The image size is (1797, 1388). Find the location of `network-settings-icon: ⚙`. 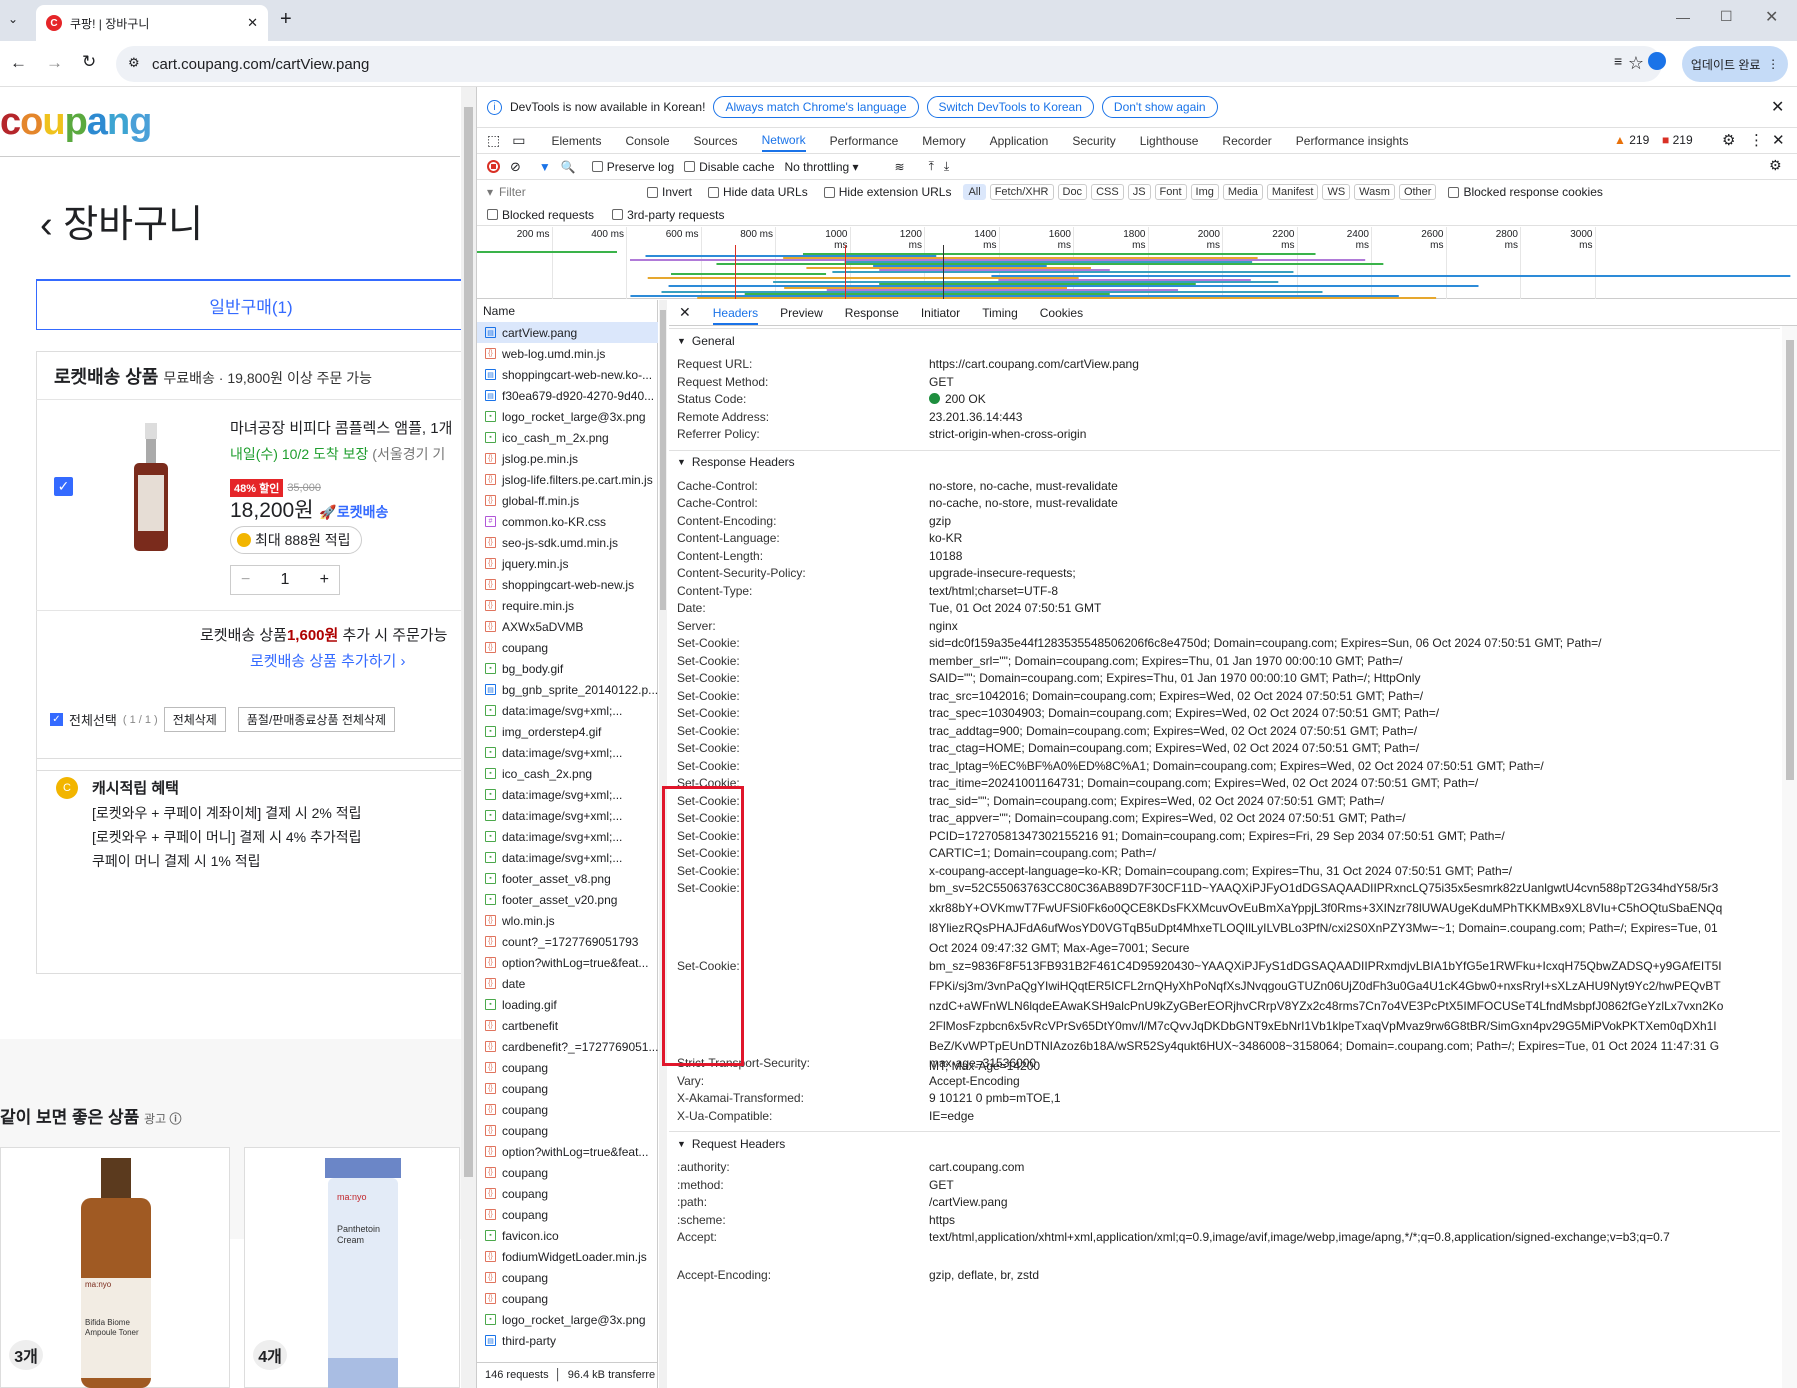

network-settings-icon: ⚙ is located at coordinates (1775, 165).